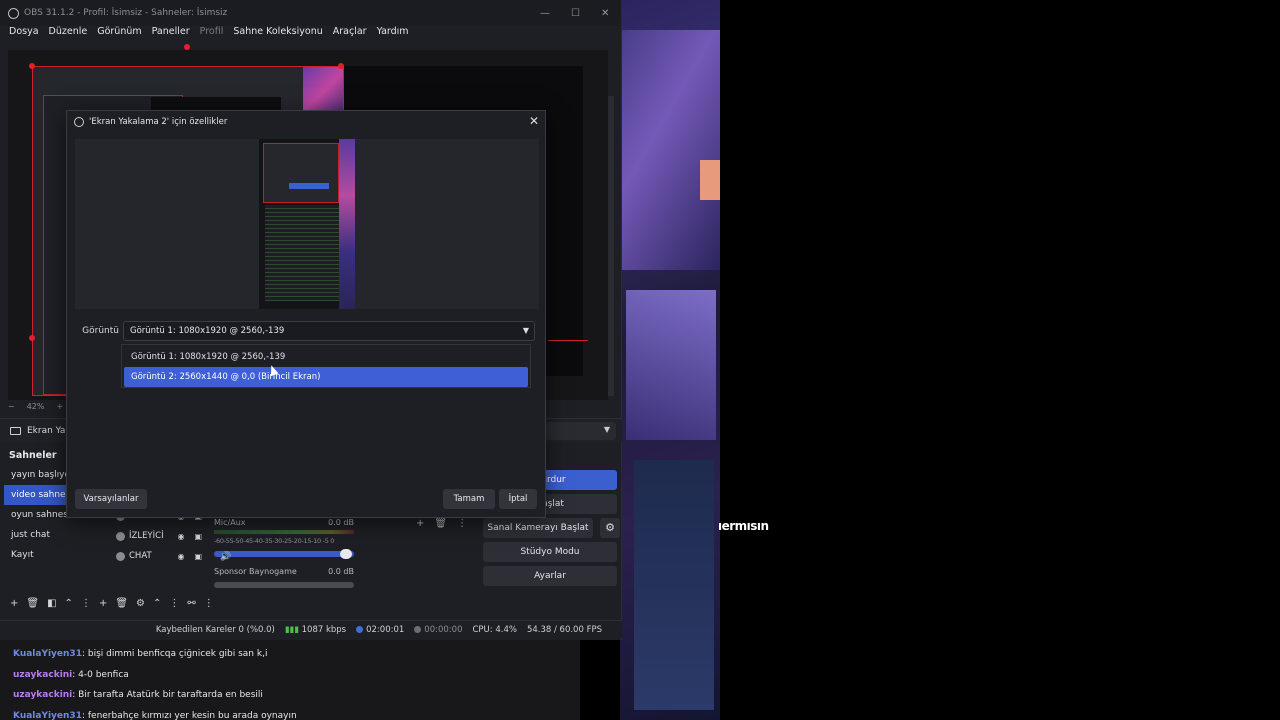  What do you see at coordinates (606, 429) in the screenshot?
I see `chevron-down-icon: ▼` at bounding box center [606, 429].